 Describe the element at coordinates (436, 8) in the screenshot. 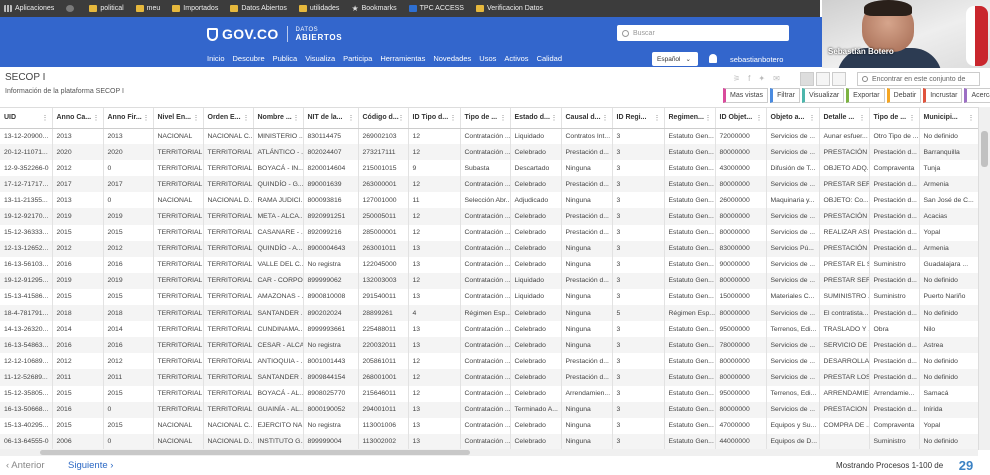

I see `bookmark-item: TPC ACCESS` at that location.